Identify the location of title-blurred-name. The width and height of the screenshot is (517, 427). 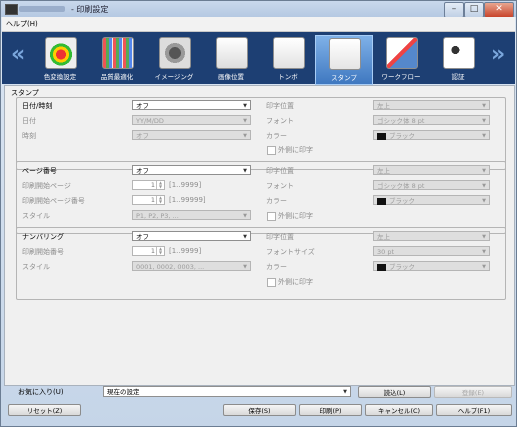
(42, 9).